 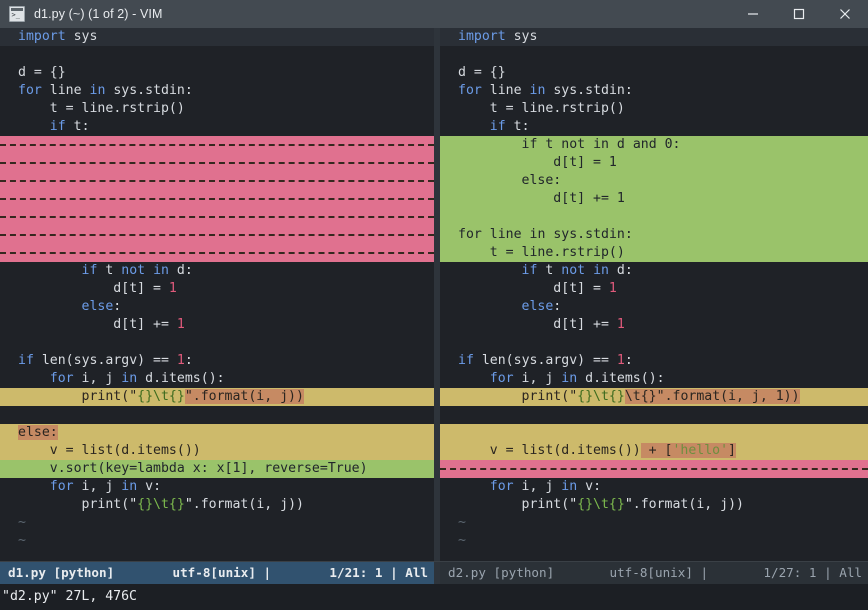 I want to click on vim-command-line: "d2.py" 27L, 476C, so click(x=434, y=597).